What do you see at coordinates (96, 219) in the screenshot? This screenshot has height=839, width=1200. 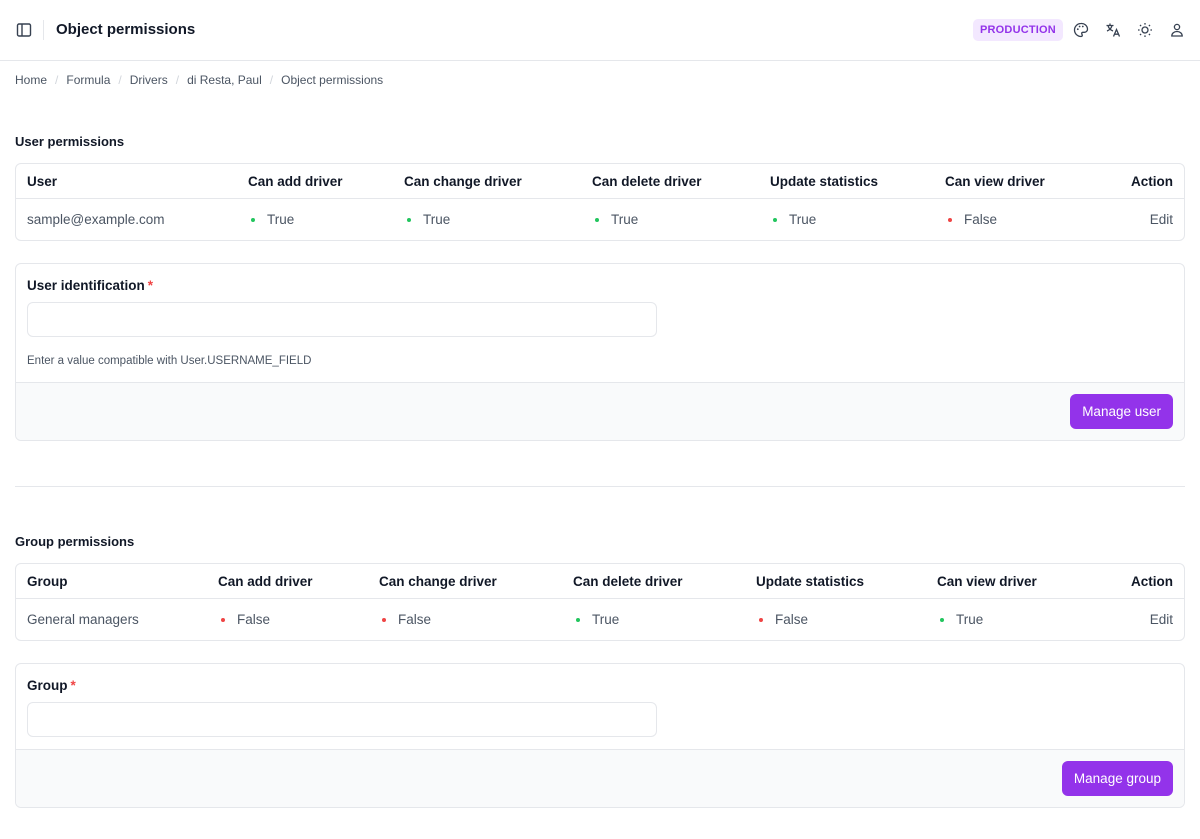 I see `user-cell: sample@example.com` at bounding box center [96, 219].